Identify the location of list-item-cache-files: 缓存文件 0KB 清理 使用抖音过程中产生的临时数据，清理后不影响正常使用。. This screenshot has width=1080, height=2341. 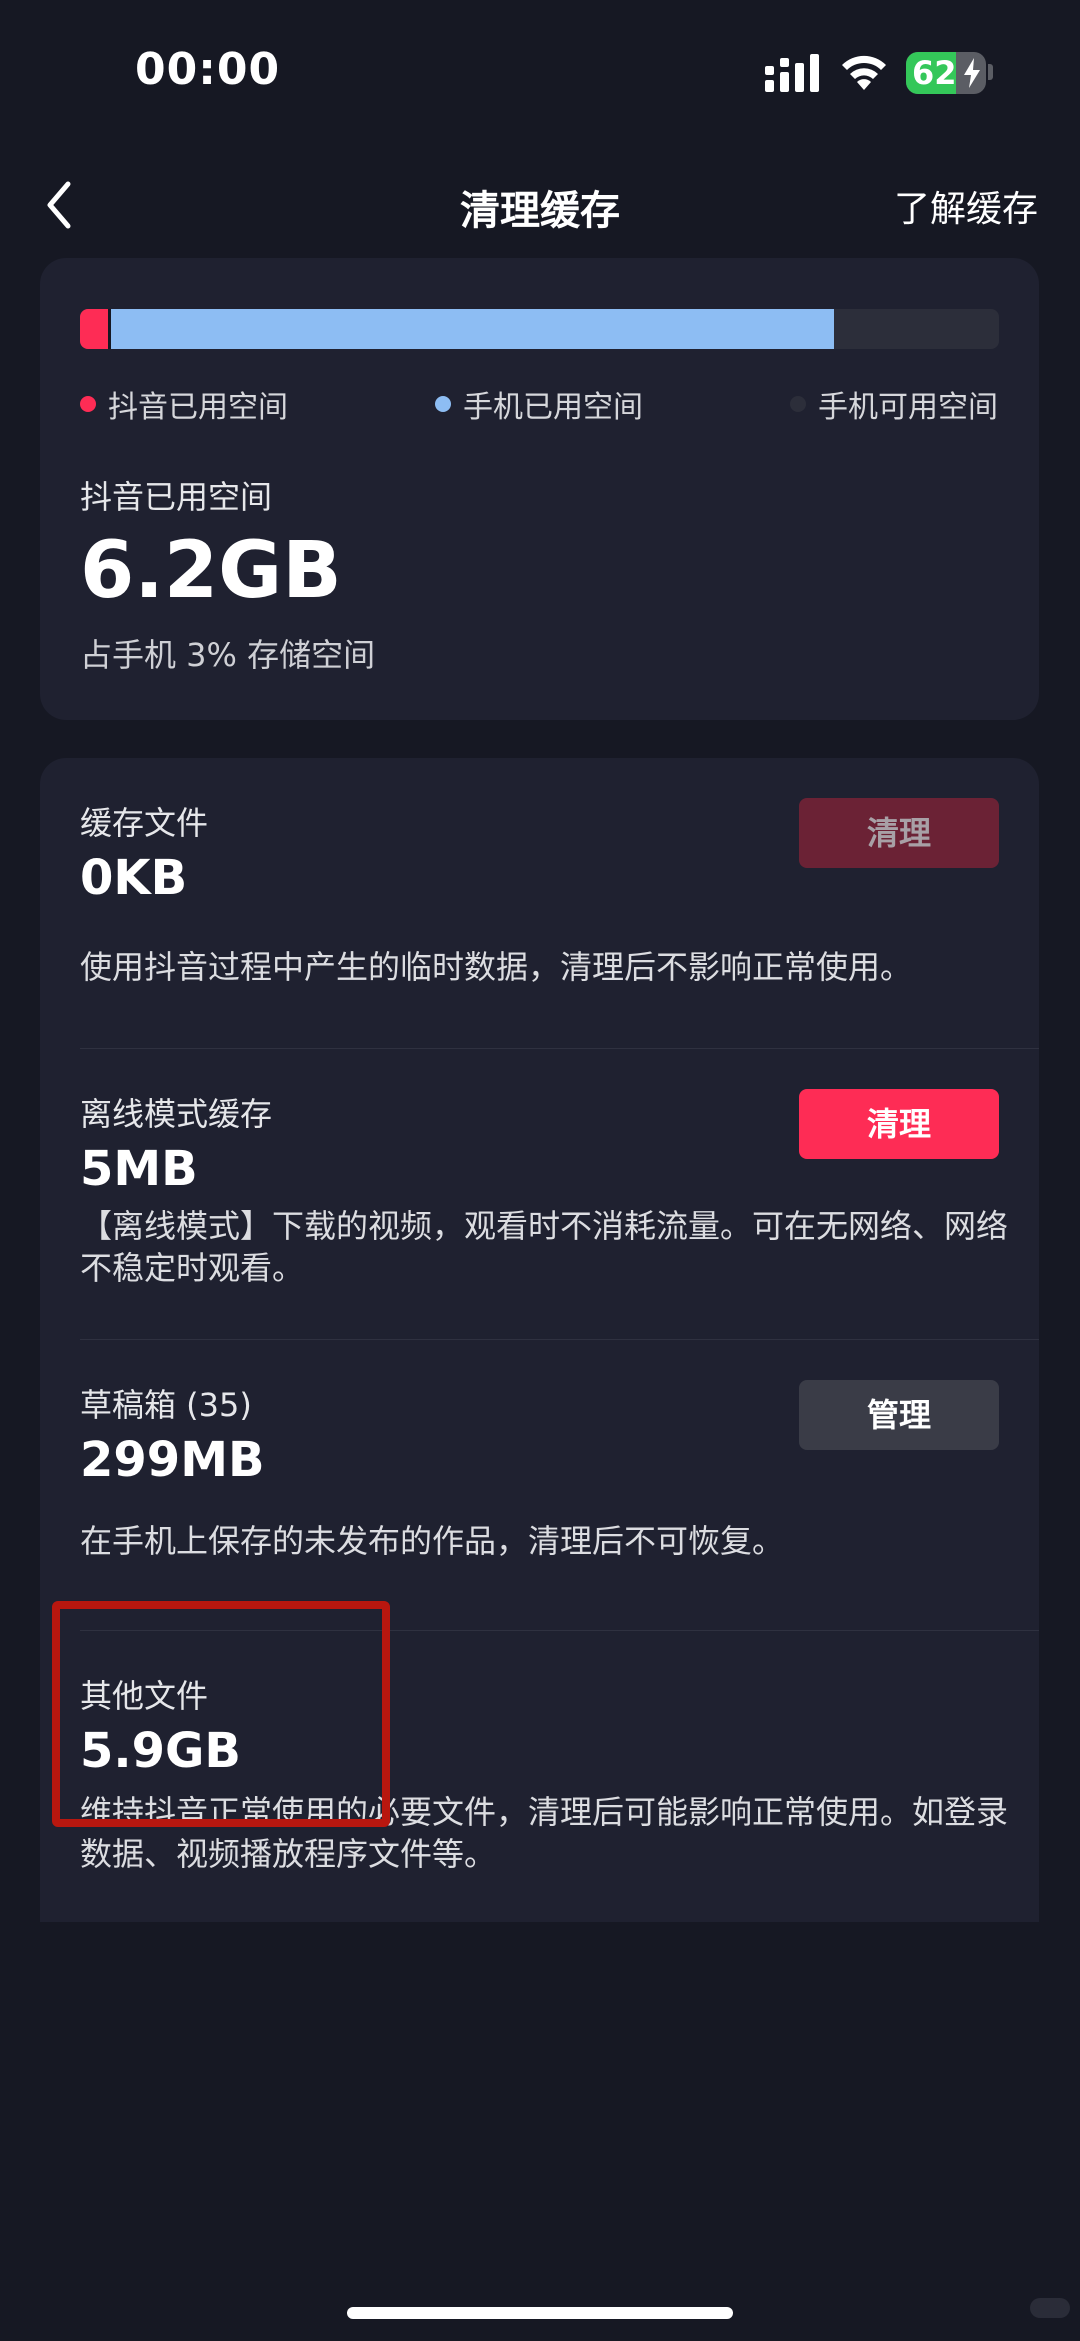
(539, 903).